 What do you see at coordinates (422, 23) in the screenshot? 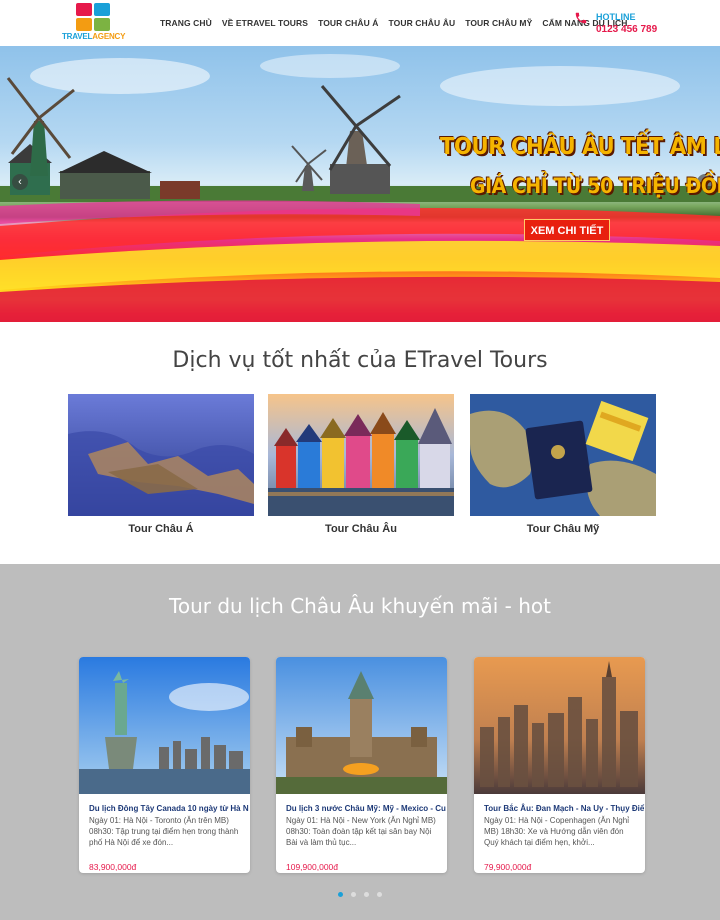
I see `nav-item-europe-tours: TOUR CHÂU ÂU` at bounding box center [422, 23].